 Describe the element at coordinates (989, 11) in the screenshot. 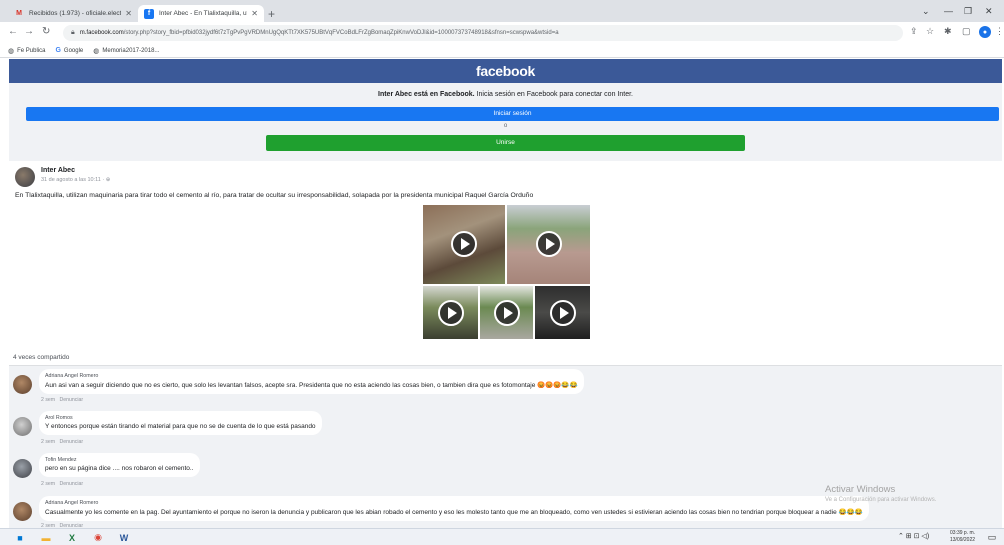

I see `close-window-button: ✕` at that location.